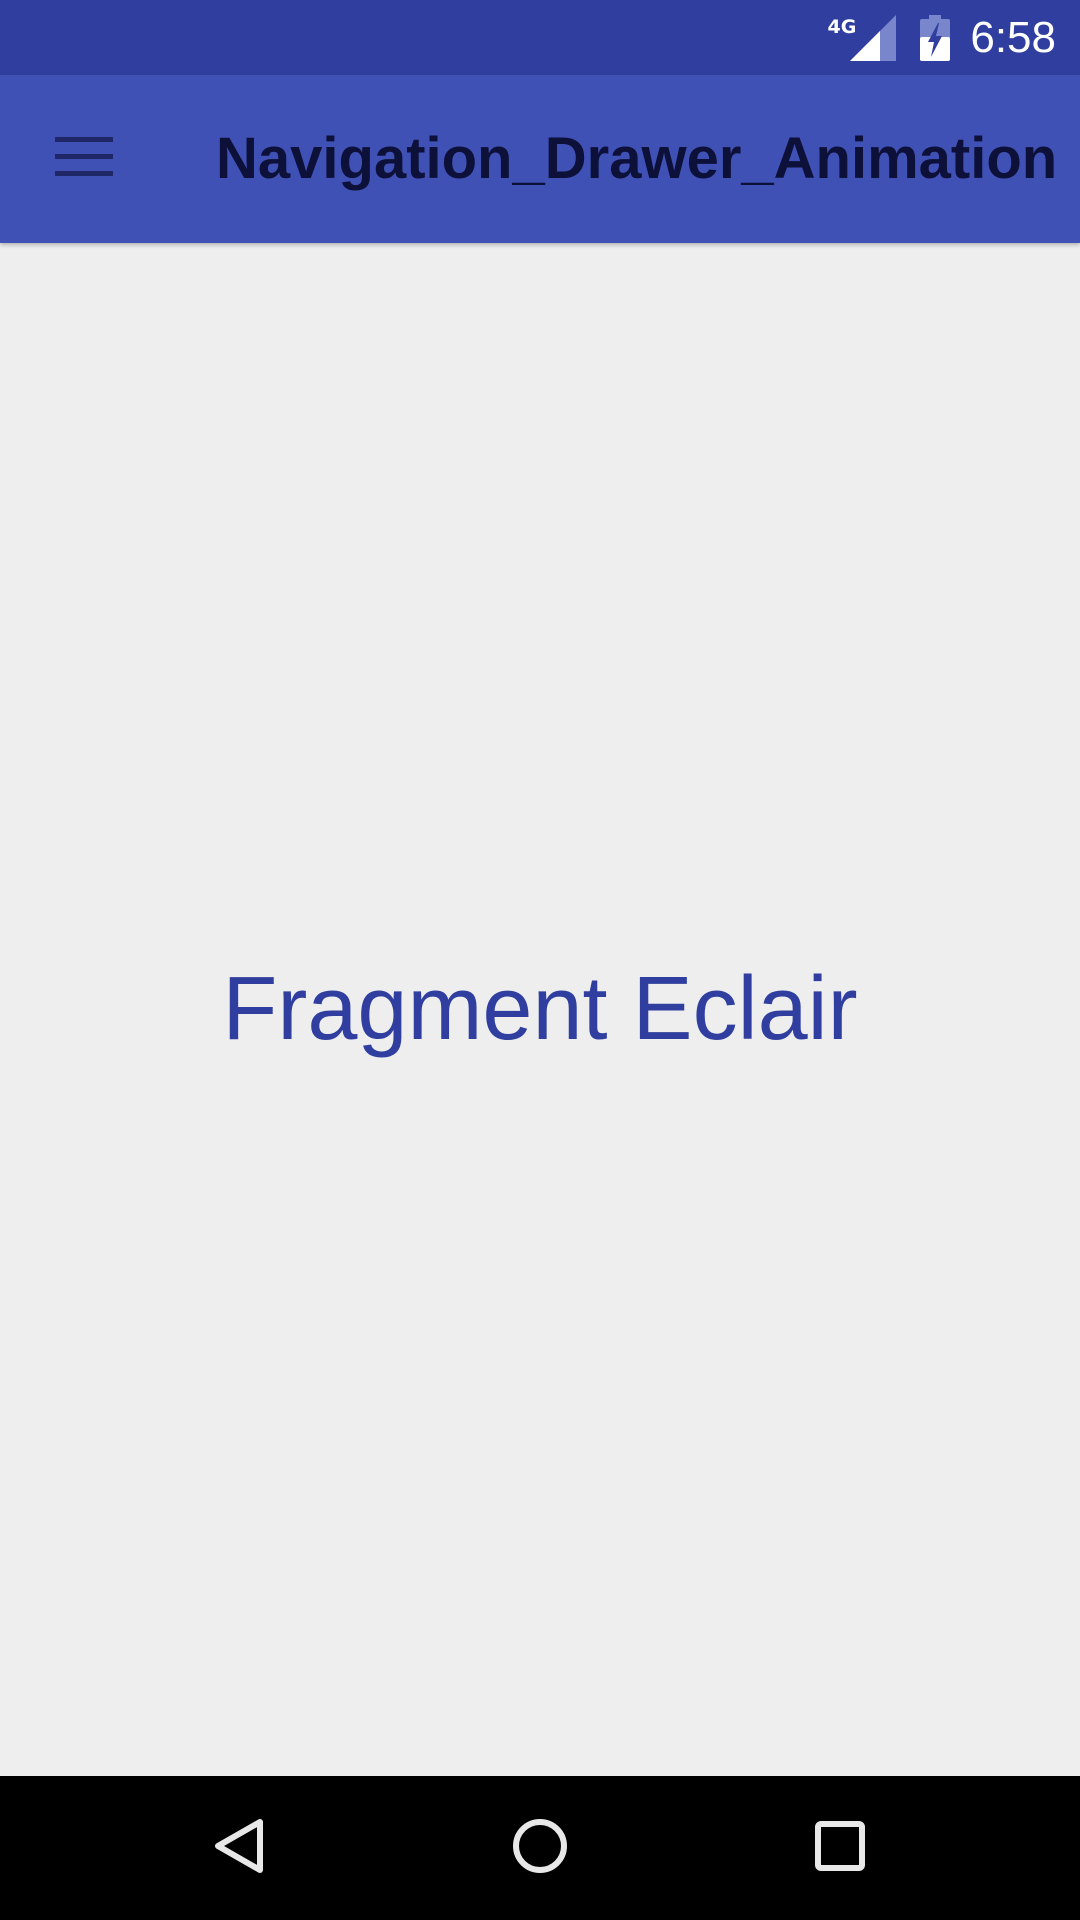 The height and width of the screenshot is (1920, 1080). I want to click on recents-button, so click(840, 1848).